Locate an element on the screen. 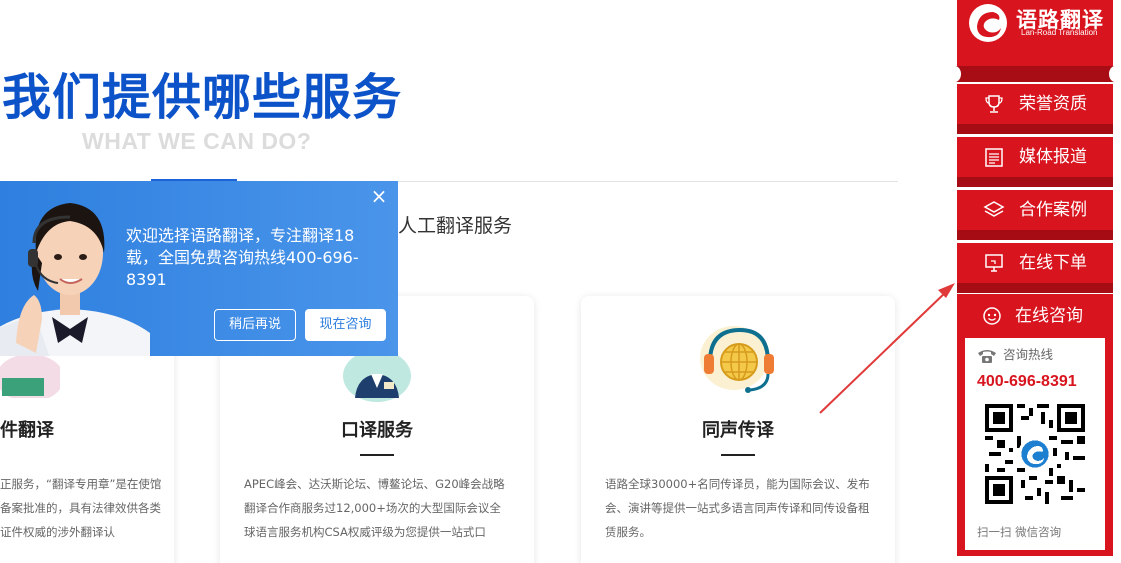 The width and height of the screenshot is (1121, 563). wechat-qr-code is located at coordinates (1035, 454).